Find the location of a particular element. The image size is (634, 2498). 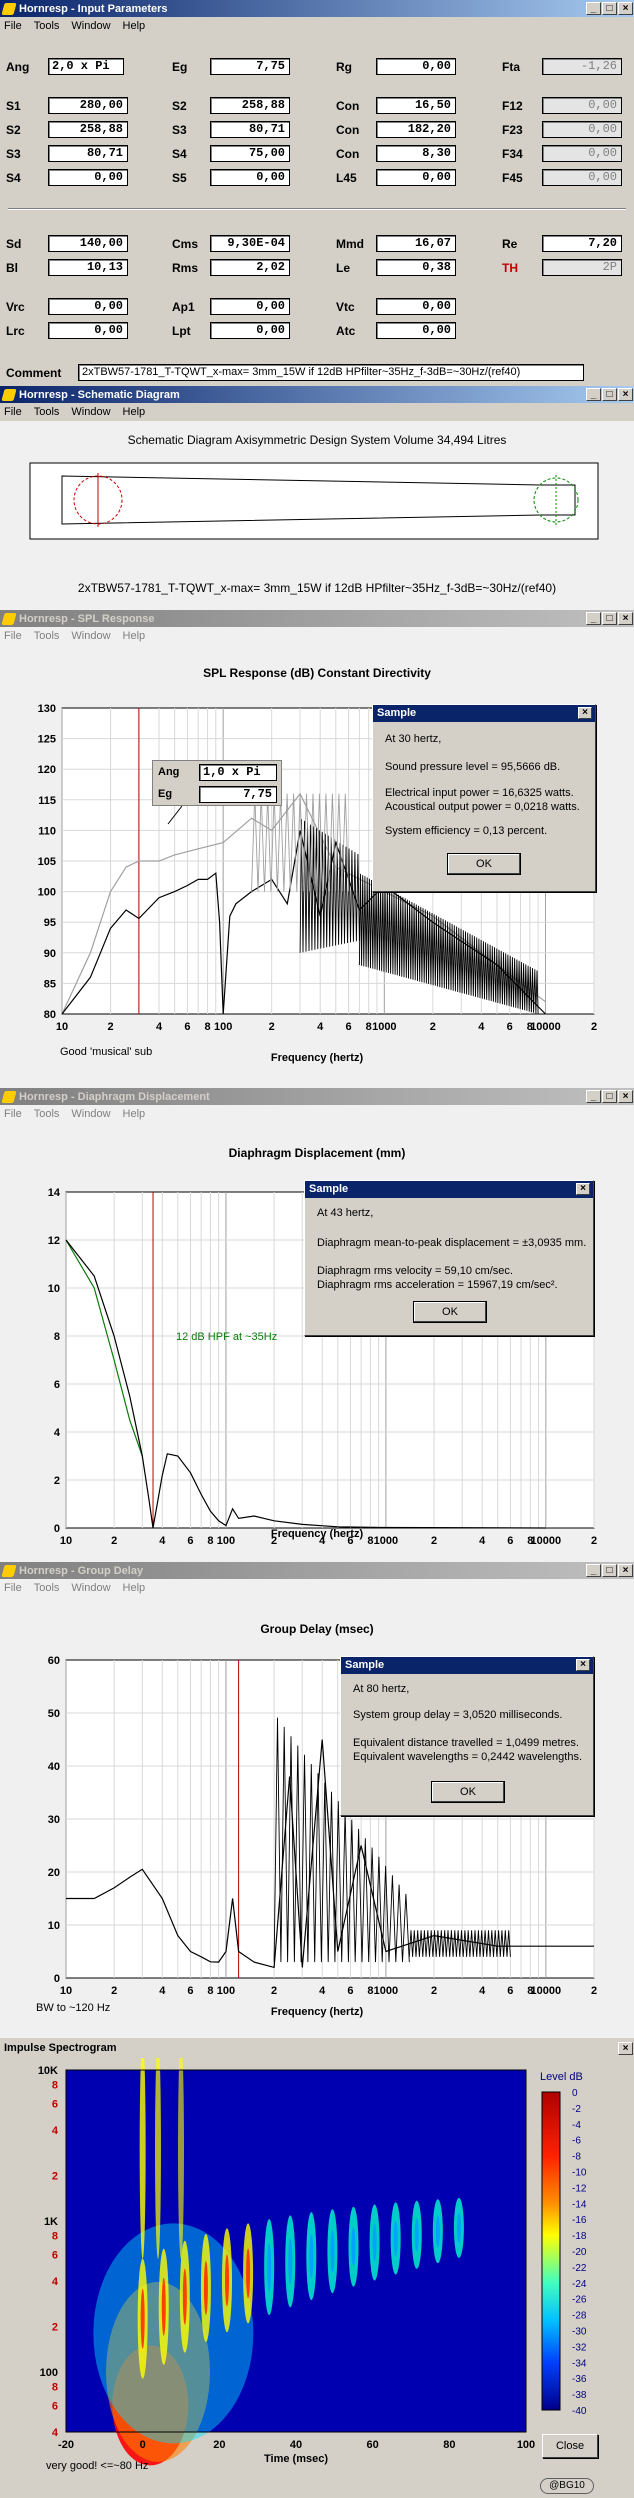

param-field-rg: 0,00 is located at coordinates (416, 66).